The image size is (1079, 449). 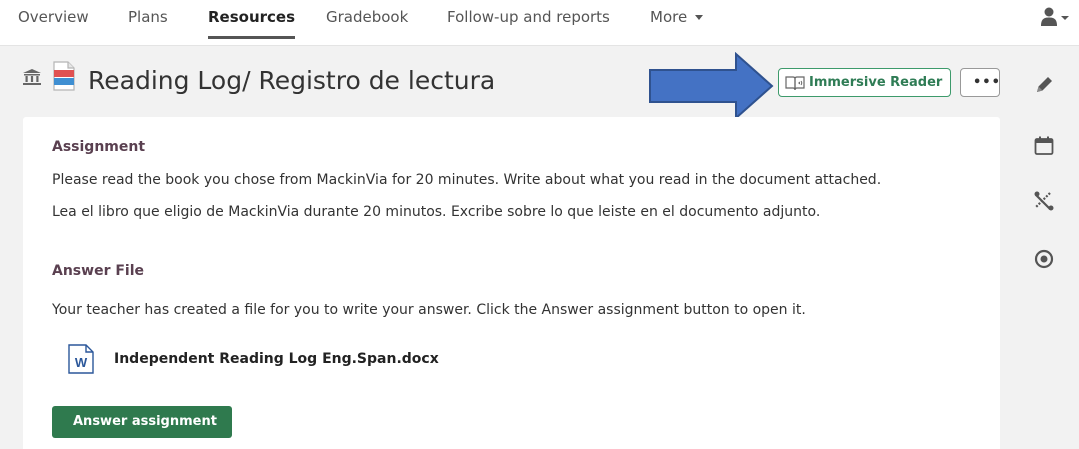 I want to click on tab-resources: Resources, so click(x=252, y=23).